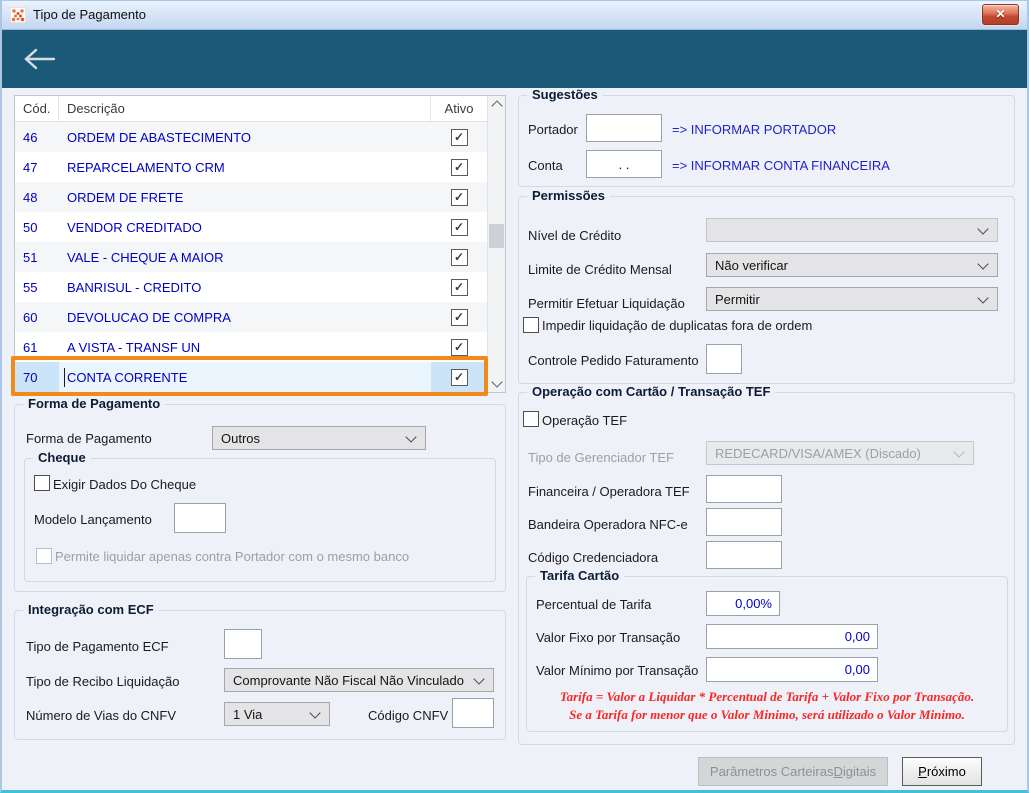  I want to click on section-title: Sugestões, so click(565, 94).